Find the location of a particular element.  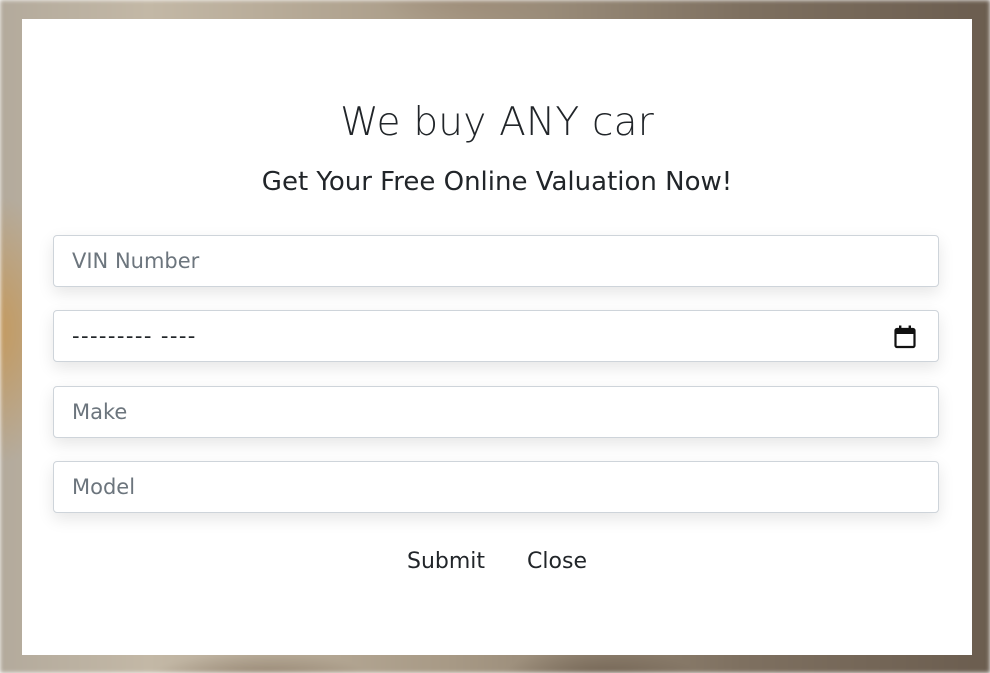

date-mask-text: --------- ---- is located at coordinates (134, 336).